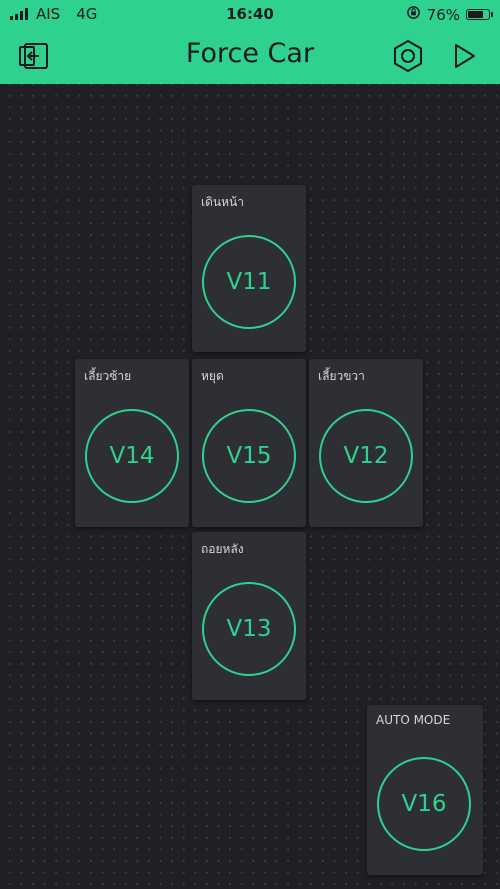 The image size is (500, 889). I want to click on play-icon, so click(465, 56).